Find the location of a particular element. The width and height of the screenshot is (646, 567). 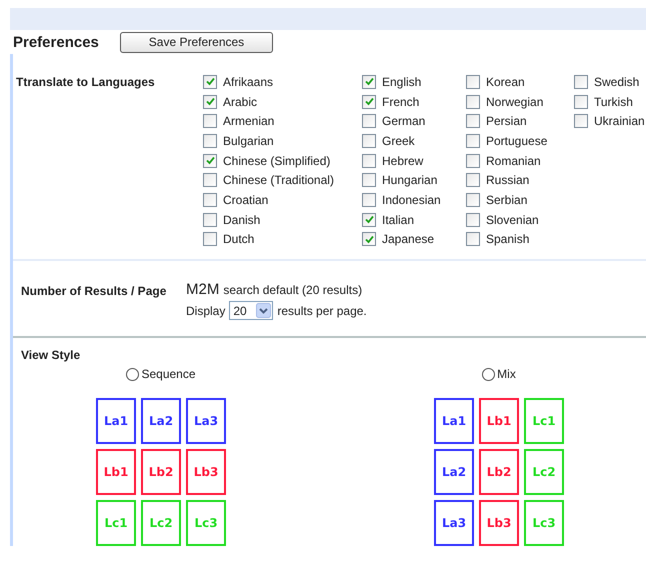

checkbox-label: Russian is located at coordinates (508, 180).